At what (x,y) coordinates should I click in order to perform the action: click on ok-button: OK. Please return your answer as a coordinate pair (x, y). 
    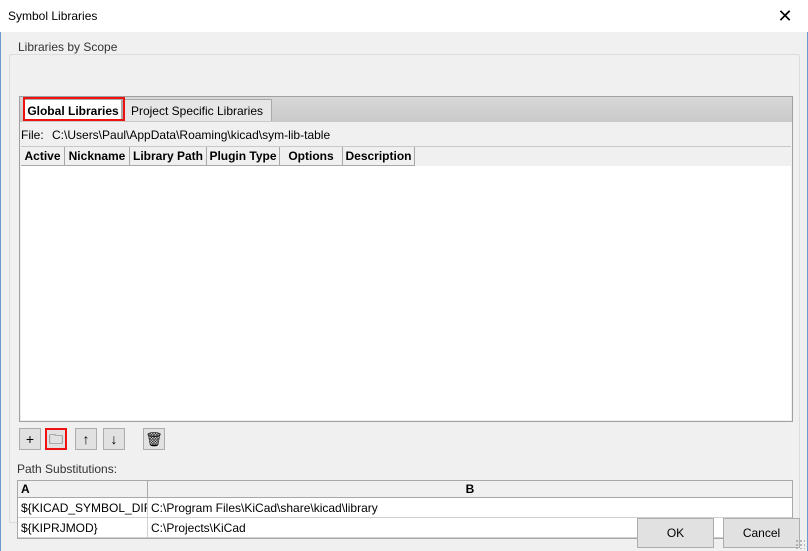
    Looking at the image, I should click on (675, 533).